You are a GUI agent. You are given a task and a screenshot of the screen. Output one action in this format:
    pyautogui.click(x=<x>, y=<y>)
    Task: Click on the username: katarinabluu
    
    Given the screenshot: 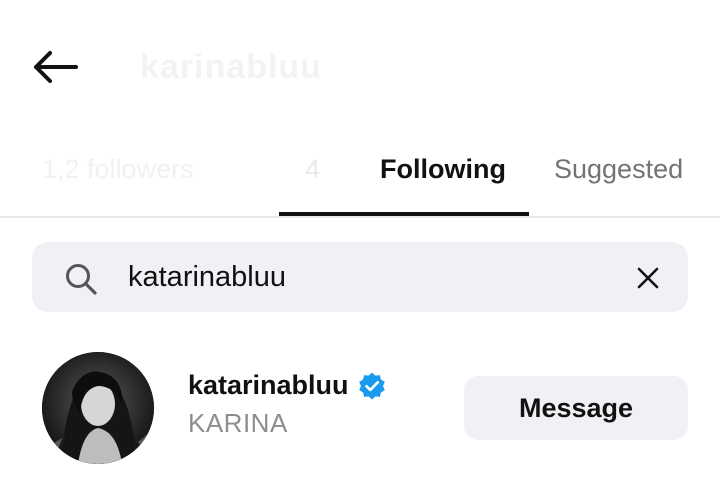 What is the action you would take?
    pyautogui.click(x=268, y=385)
    